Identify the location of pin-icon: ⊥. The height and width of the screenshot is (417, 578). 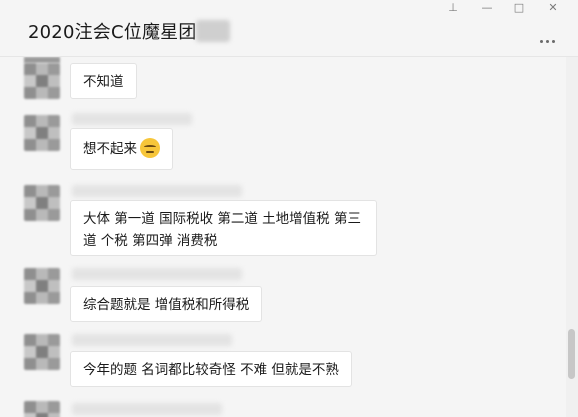
(453, 7).